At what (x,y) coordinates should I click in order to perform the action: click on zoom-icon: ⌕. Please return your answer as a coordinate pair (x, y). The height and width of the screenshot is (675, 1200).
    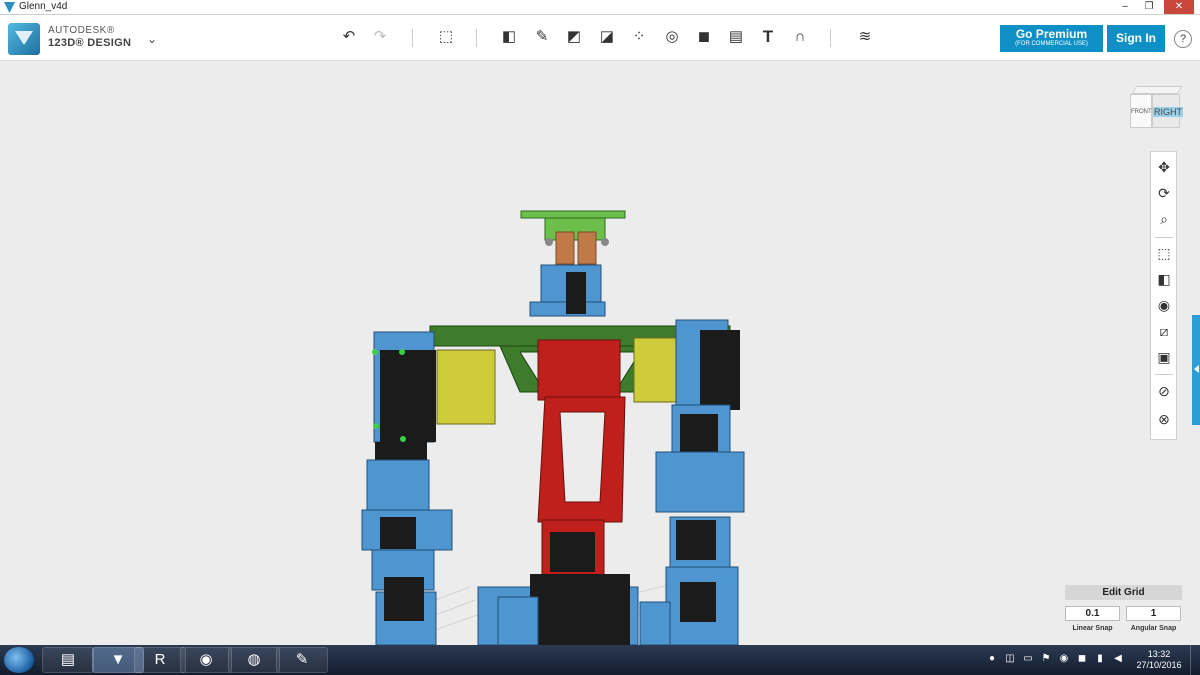
    Looking at the image, I should click on (1164, 219).